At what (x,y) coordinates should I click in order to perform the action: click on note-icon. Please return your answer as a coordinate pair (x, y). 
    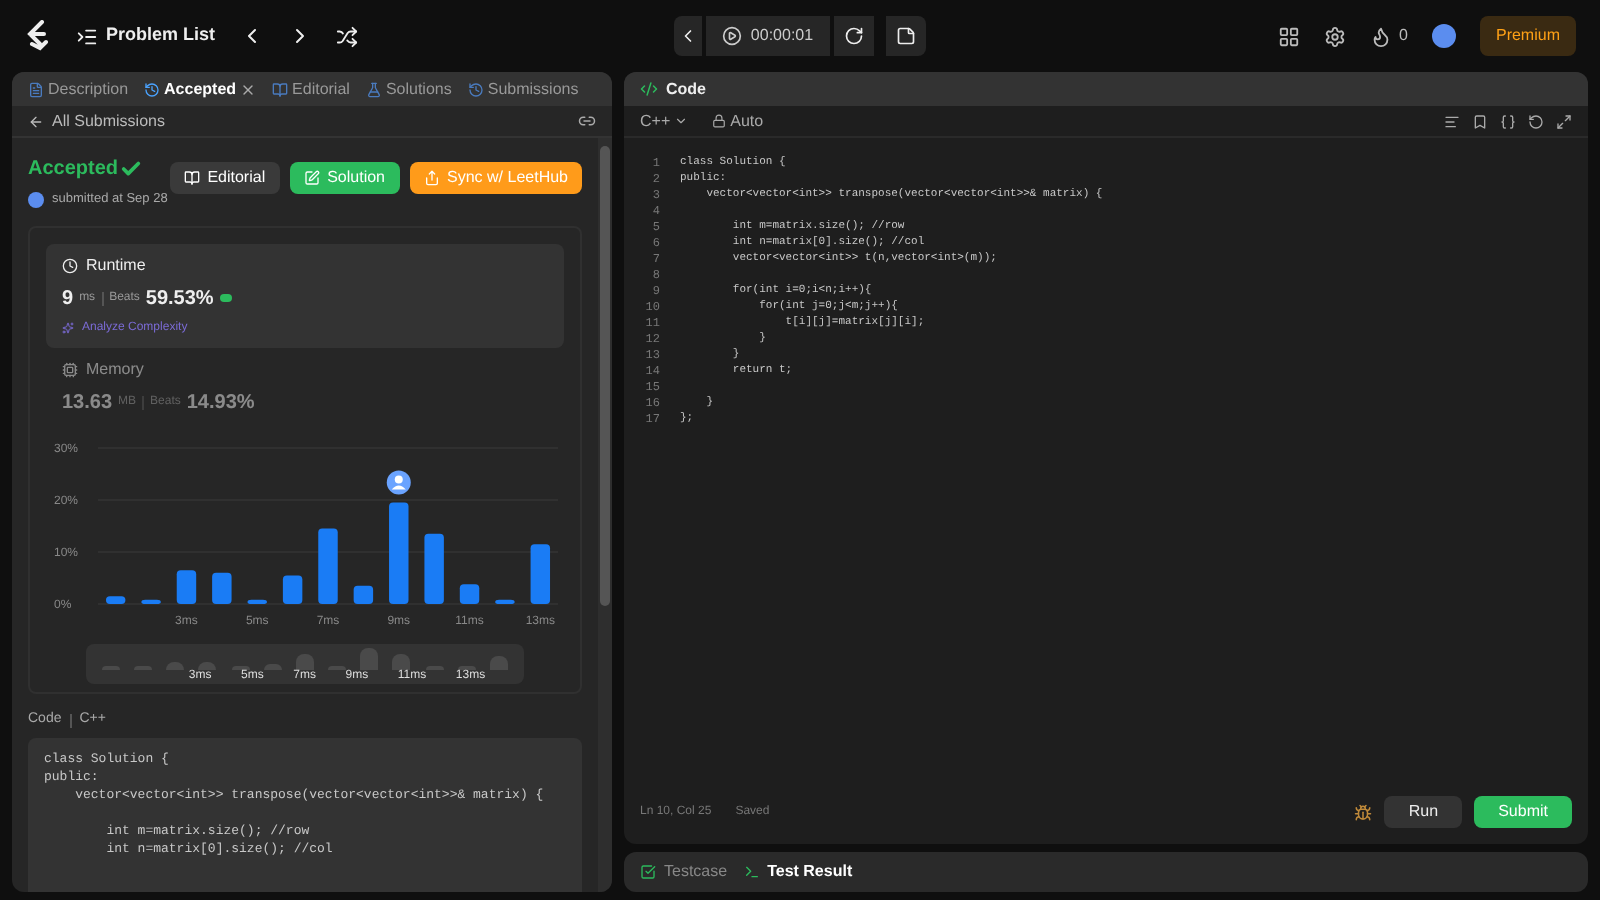
    Looking at the image, I should click on (905, 36).